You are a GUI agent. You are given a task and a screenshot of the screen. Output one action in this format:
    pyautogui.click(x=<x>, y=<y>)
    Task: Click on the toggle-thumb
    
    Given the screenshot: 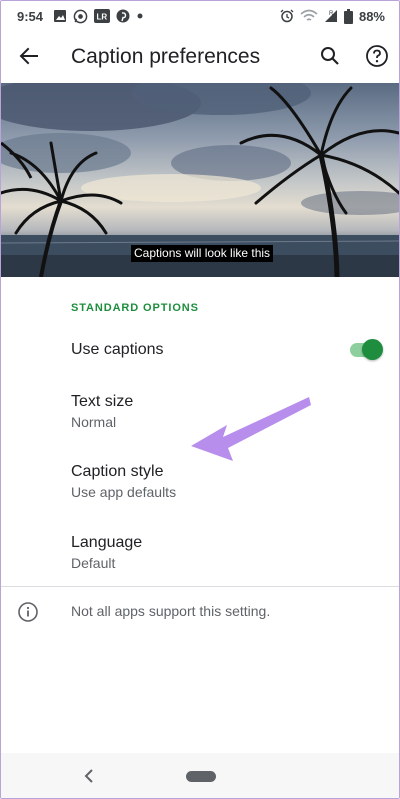 What is the action you would take?
    pyautogui.click(x=372, y=349)
    